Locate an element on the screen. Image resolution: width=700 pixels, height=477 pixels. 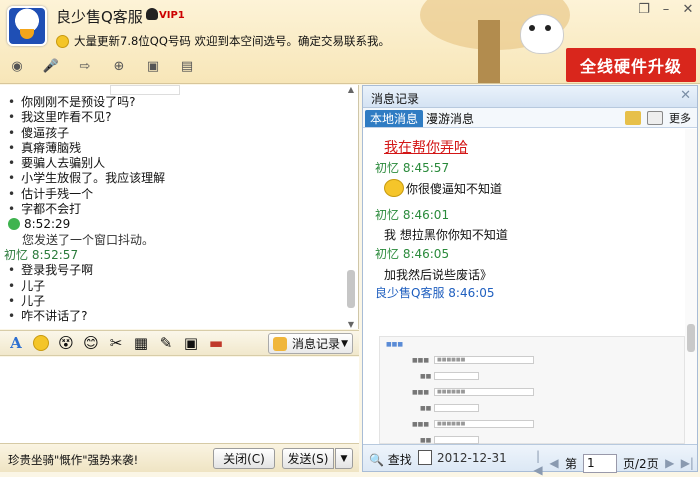
message-history-button: 消息记录 ▼ is located at coordinates (310, 343).